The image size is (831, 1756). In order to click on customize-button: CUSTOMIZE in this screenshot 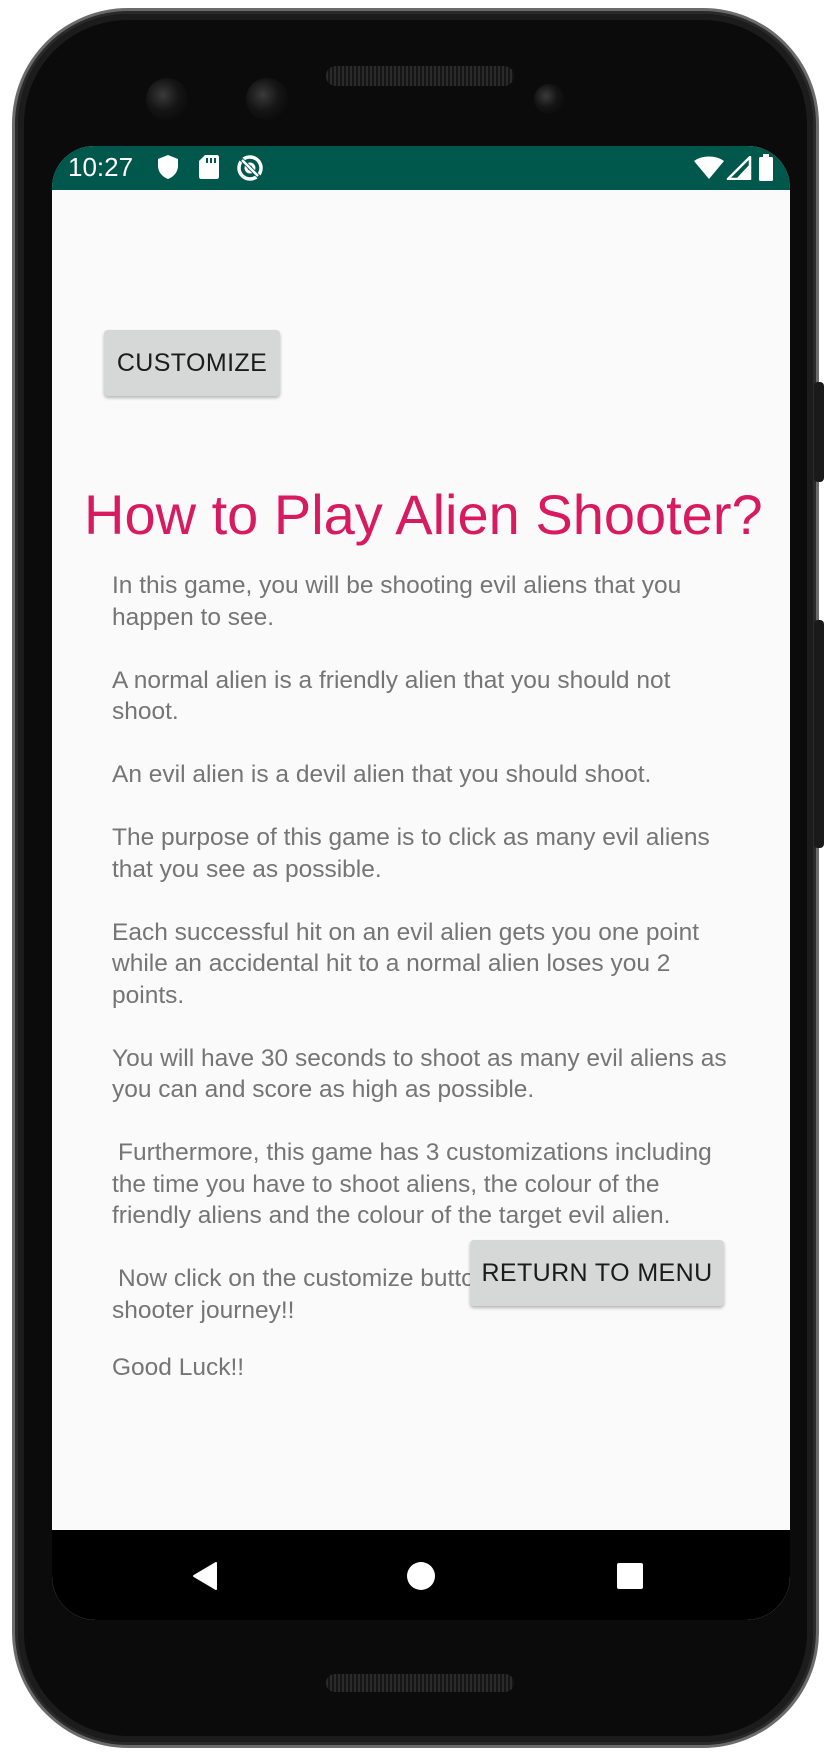, I will do `click(192, 363)`.